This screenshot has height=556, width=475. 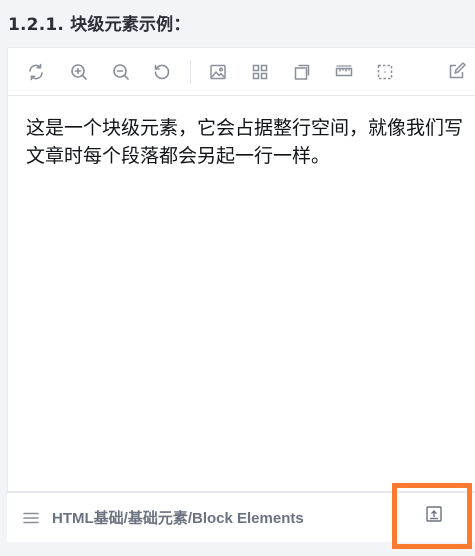 I want to click on ruler-icon, so click(x=344, y=72).